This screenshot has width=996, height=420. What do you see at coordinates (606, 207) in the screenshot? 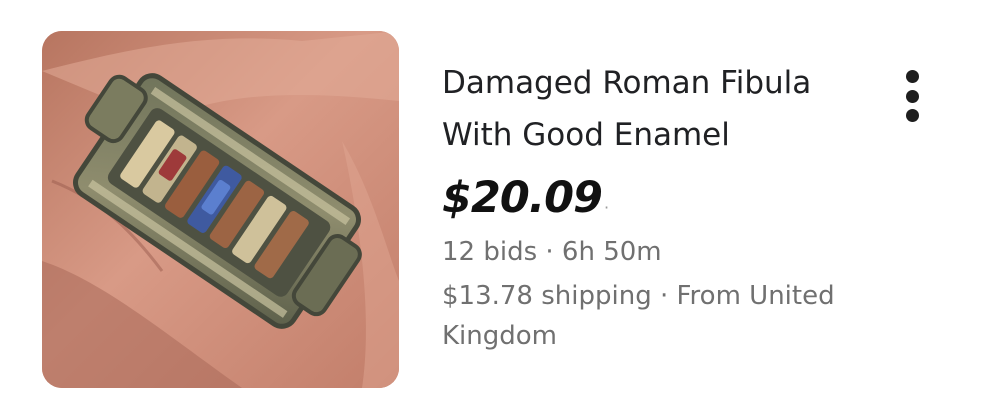
I see `price-suffix: ·` at bounding box center [606, 207].